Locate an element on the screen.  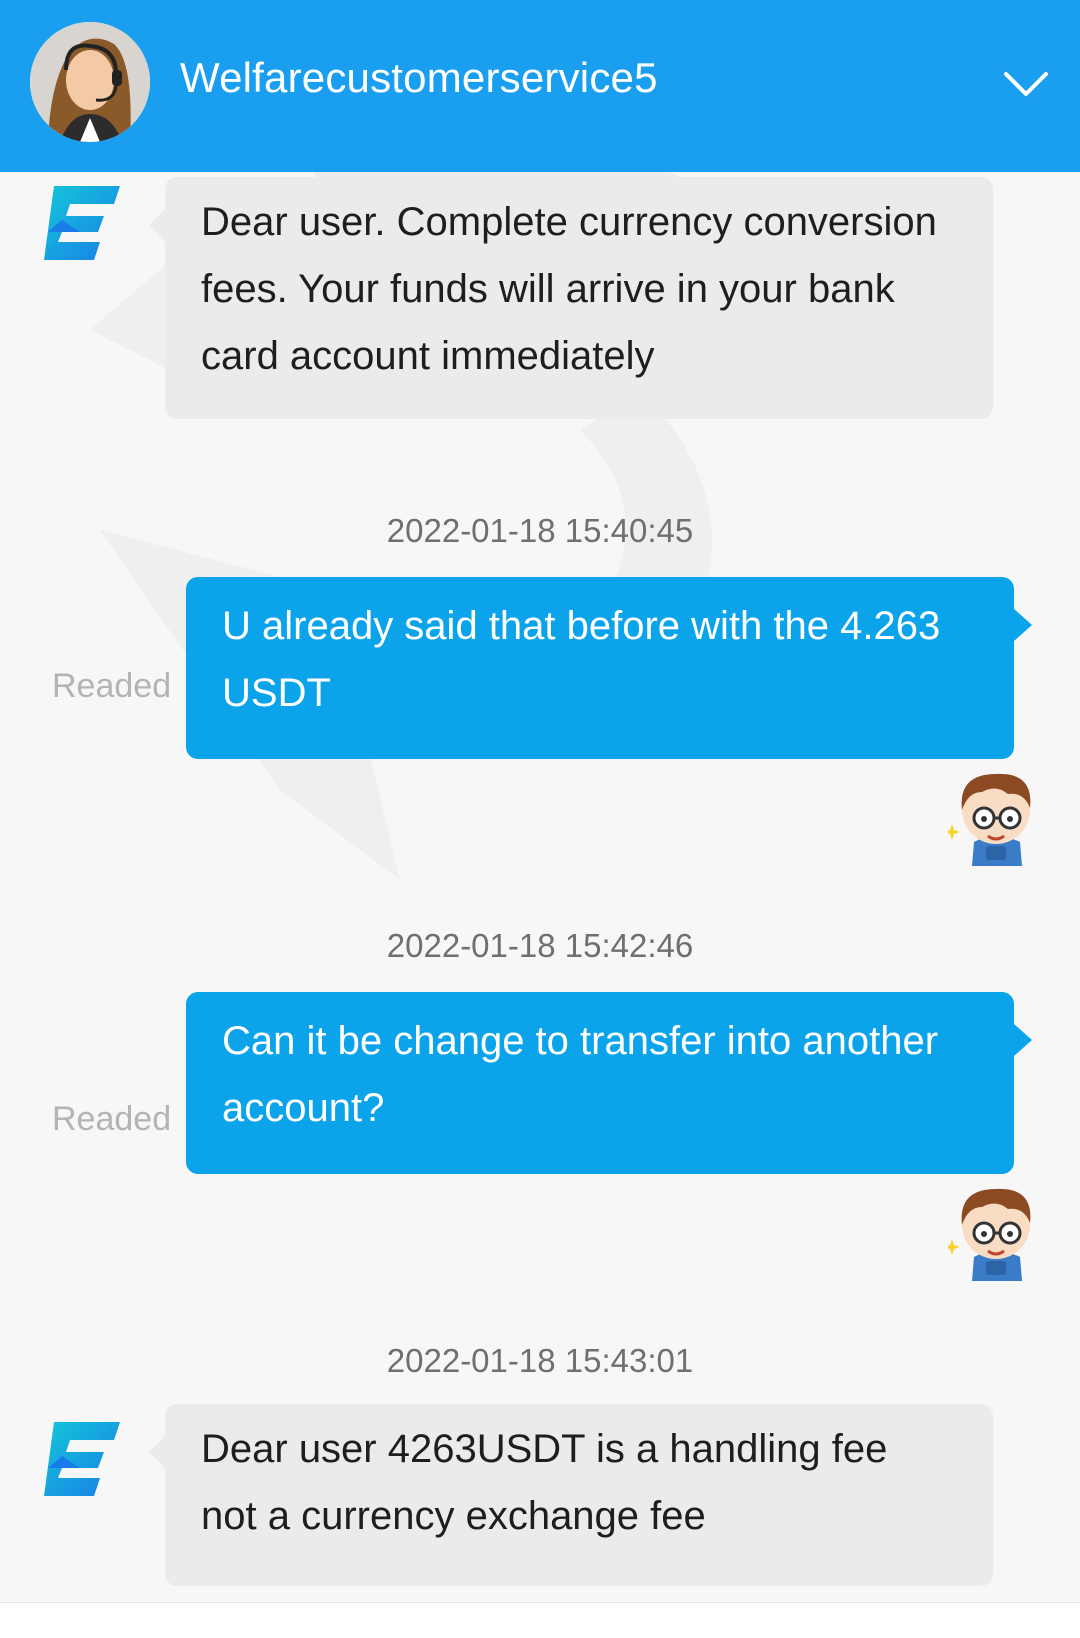
agent-name: Welfarecustomerservice5 is located at coordinates (419, 77).